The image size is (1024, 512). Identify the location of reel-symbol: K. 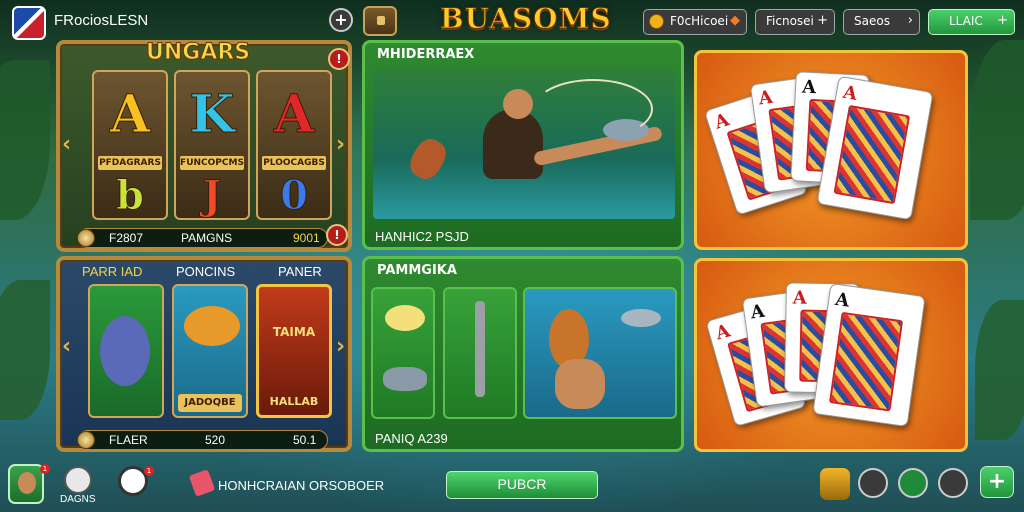
(212, 115).